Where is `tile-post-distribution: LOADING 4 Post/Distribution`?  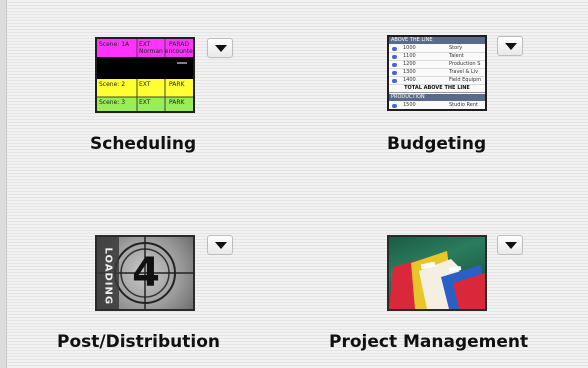 tile-post-distribution: LOADING 4 Post/Distribution is located at coordinates (155, 298).